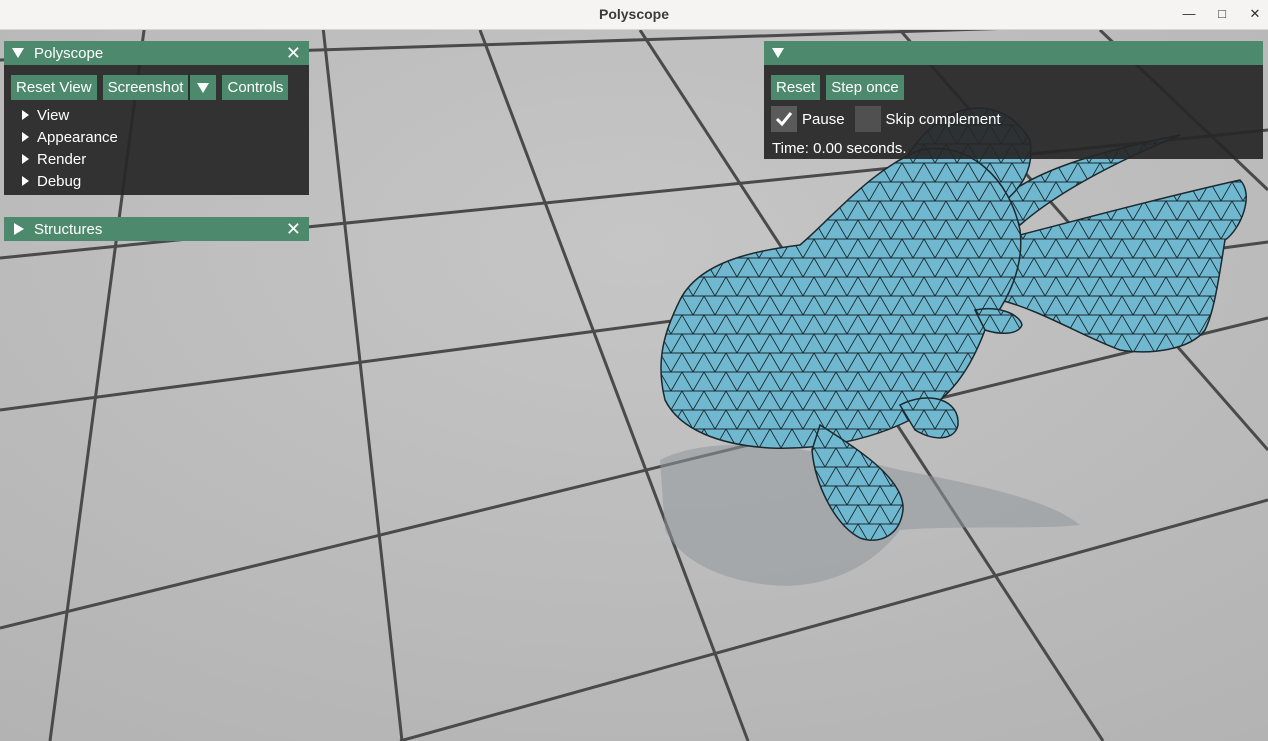 This screenshot has width=1268, height=741. What do you see at coordinates (59, 181) in the screenshot?
I see `tree-item-label: Debug` at bounding box center [59, 181].